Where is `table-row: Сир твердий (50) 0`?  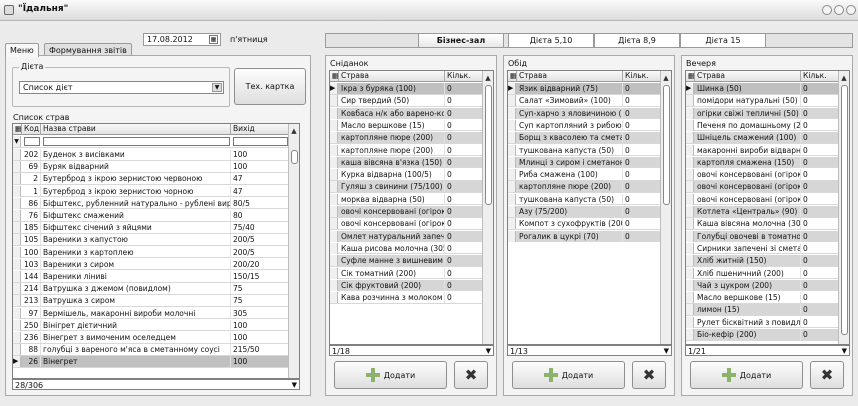 table-row: Сир твердий (50) 0 is located at coordinates (411, 101).